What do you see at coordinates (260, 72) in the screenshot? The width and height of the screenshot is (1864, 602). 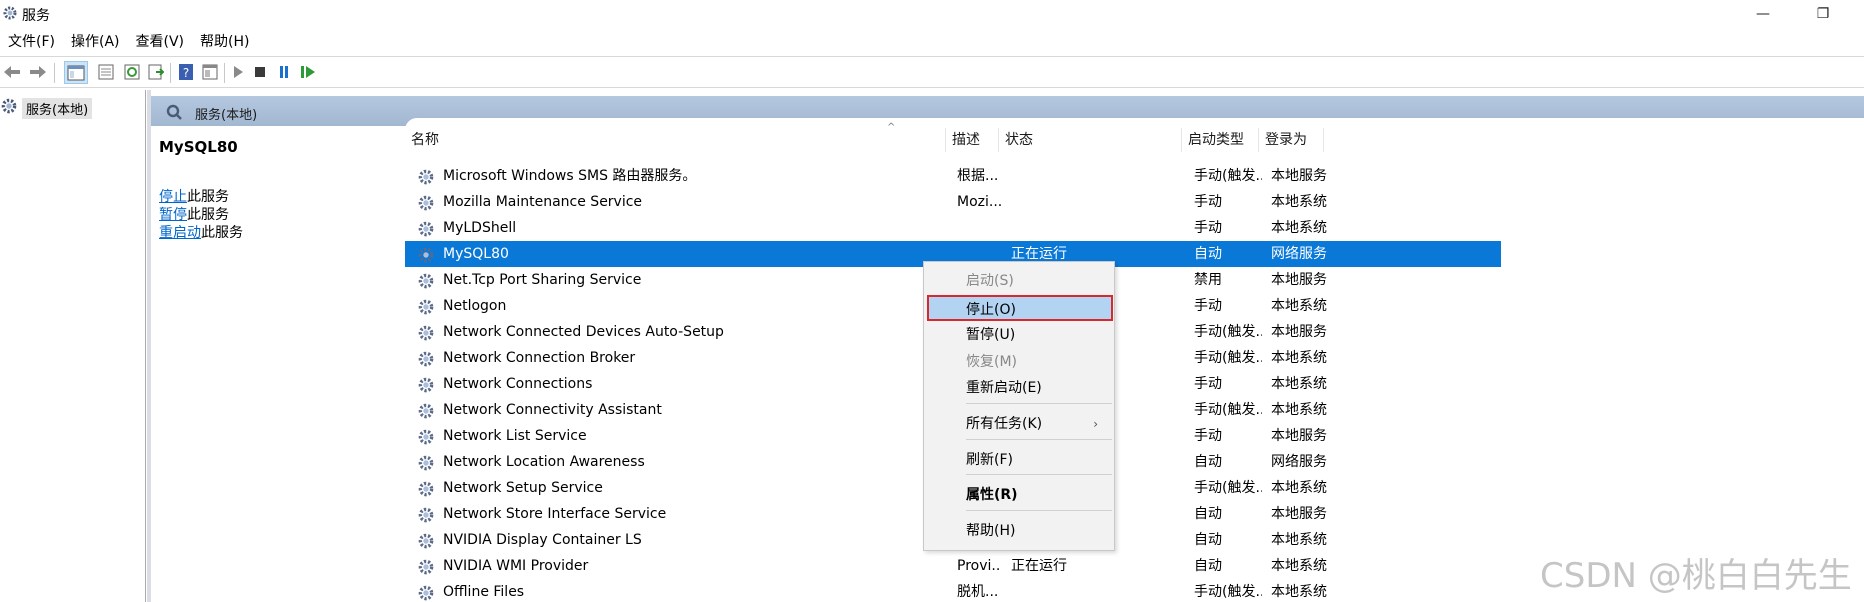 I see `stop-icon` at bounding box center [260, 72].